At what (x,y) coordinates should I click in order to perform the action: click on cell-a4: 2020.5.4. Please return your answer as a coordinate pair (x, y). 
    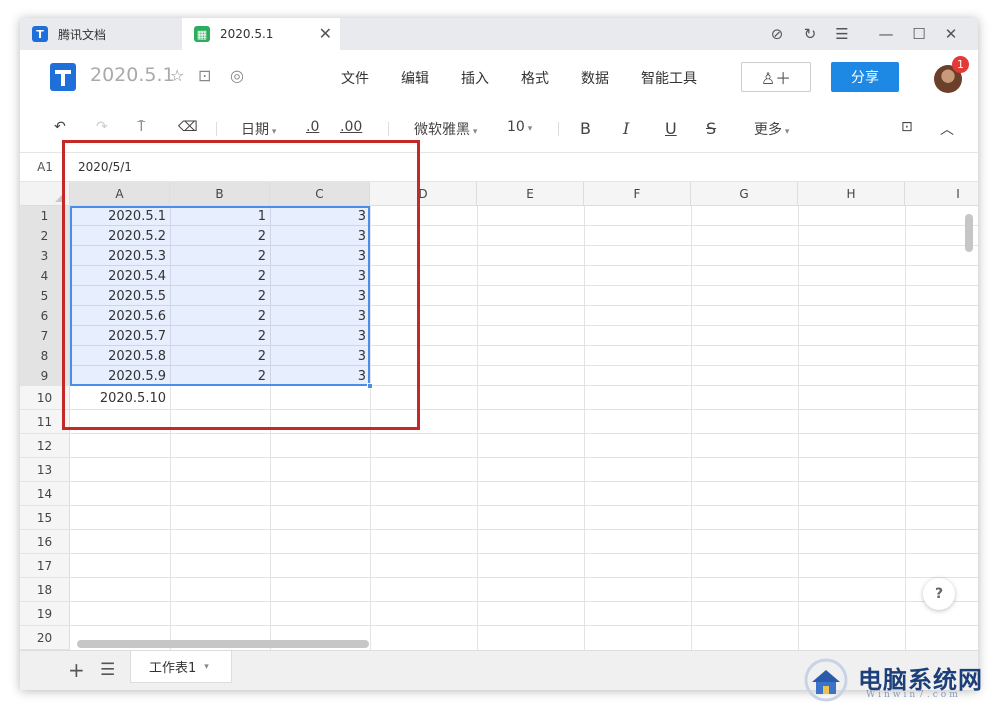
    Looking at the image, I should click on (120, 276).